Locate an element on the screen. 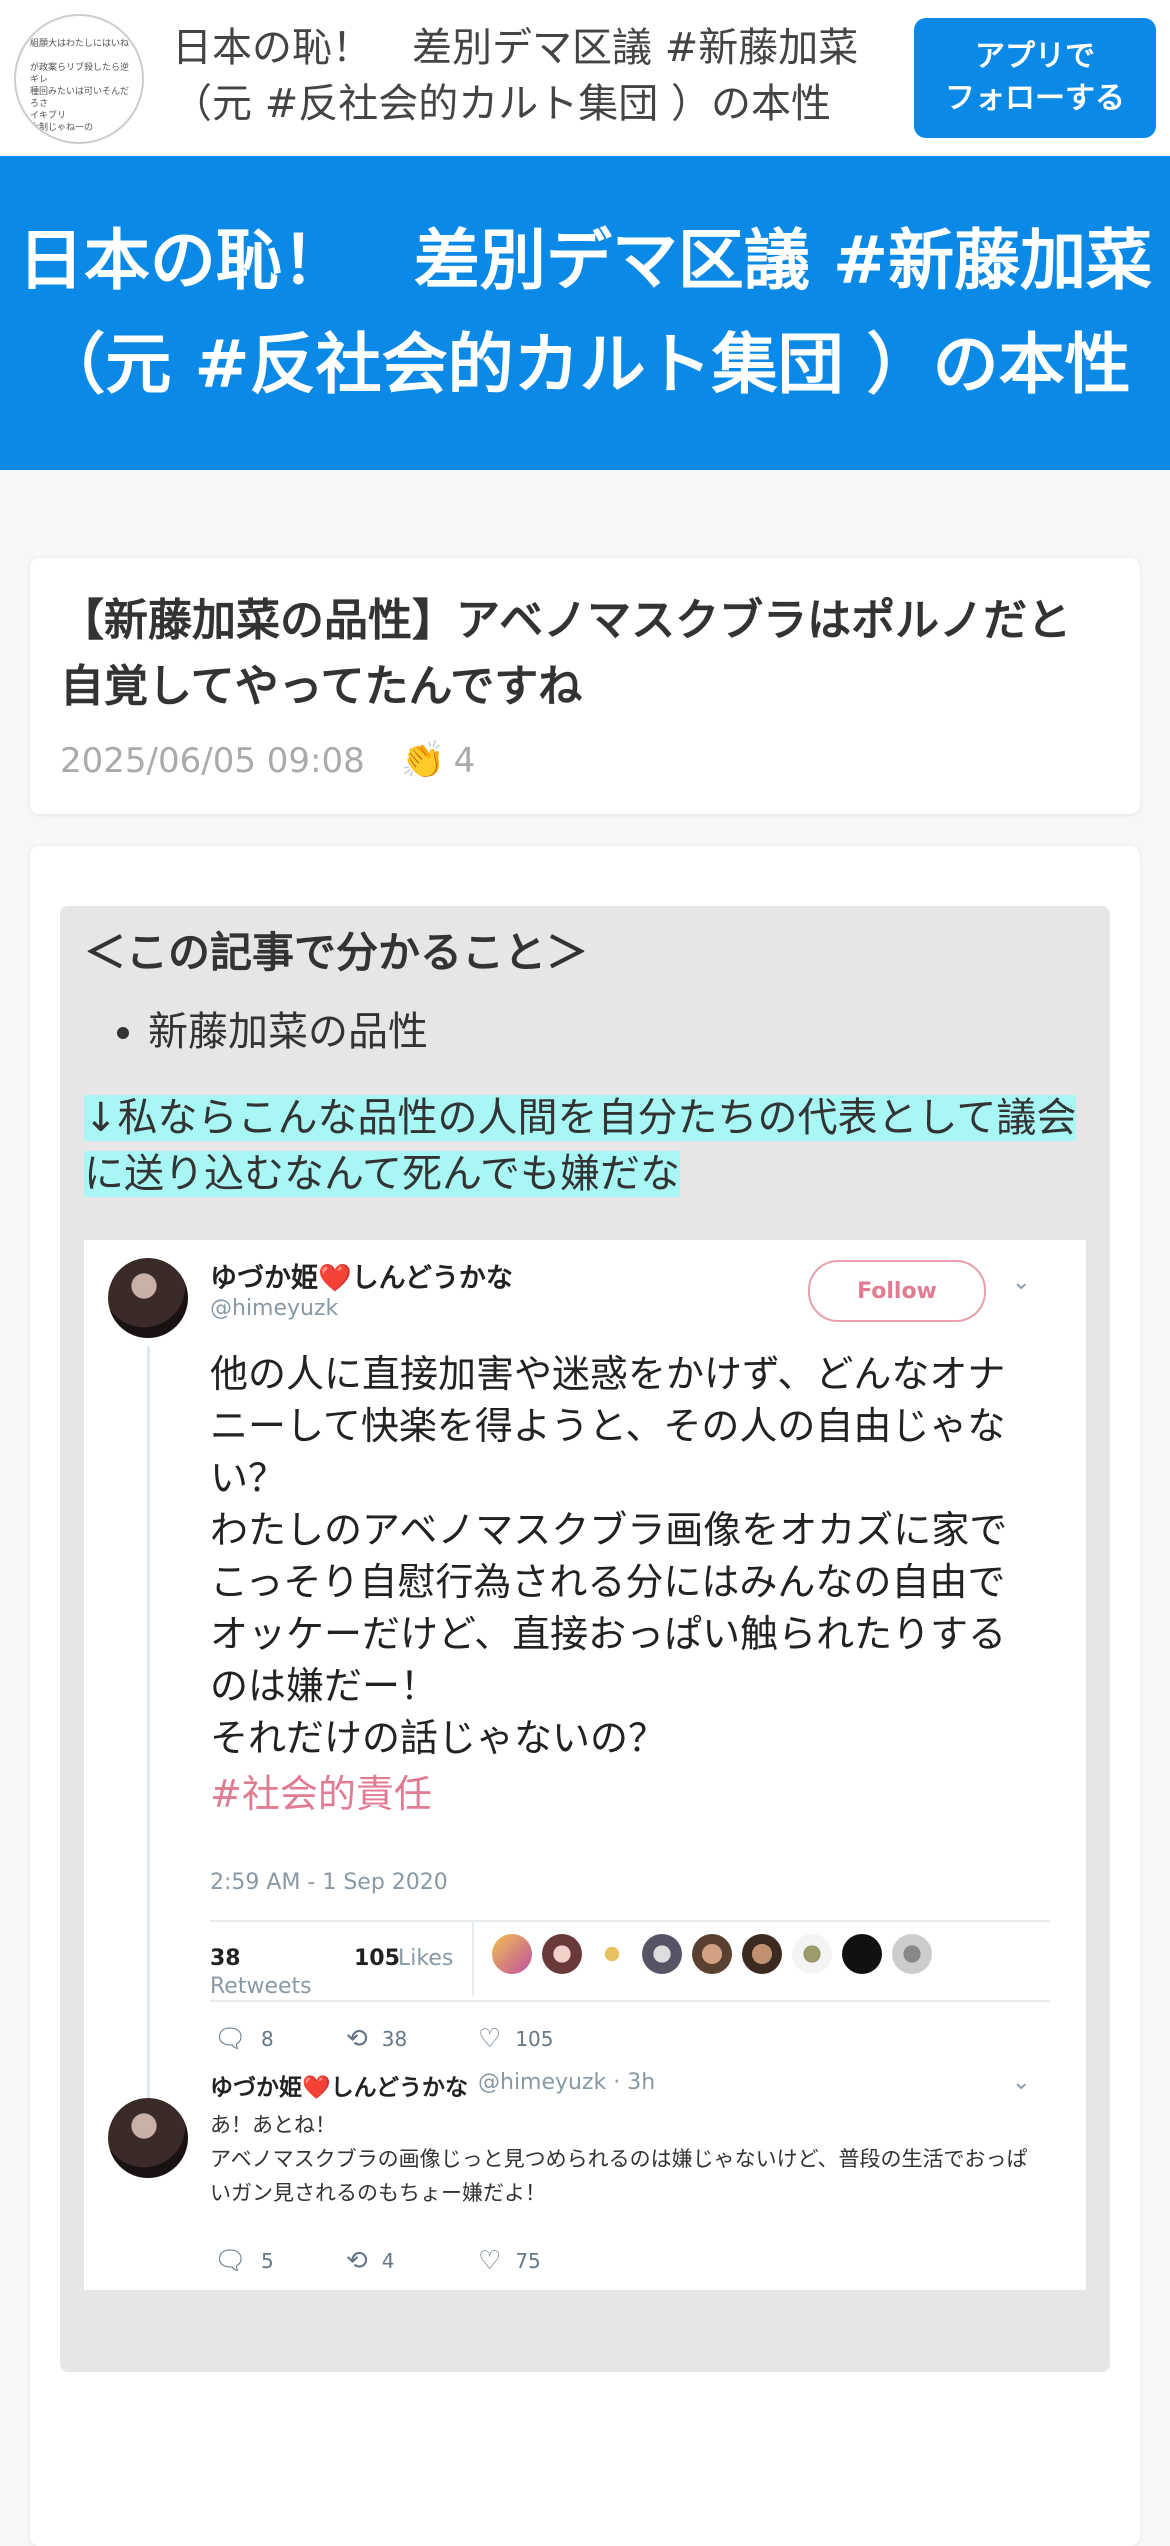  reply-action: 🗨 5 is located at coordinates (244, 2261).